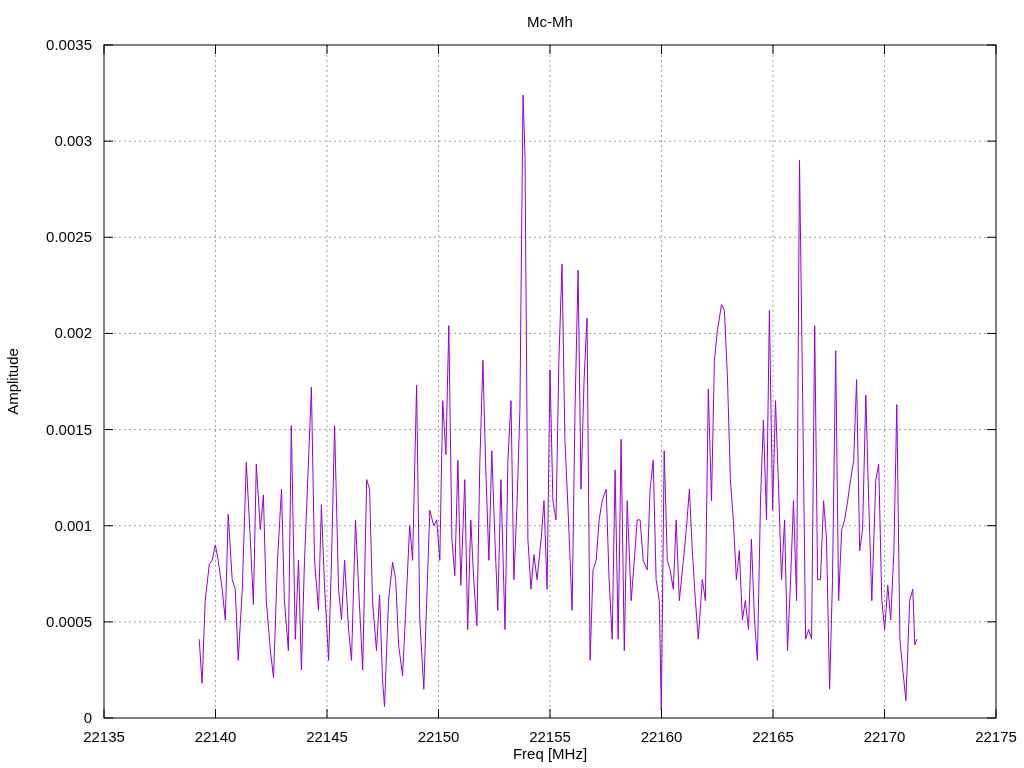 This screenshot has width=1024, height=768. I want to click on tick-label: 22160, so click(661, 736).